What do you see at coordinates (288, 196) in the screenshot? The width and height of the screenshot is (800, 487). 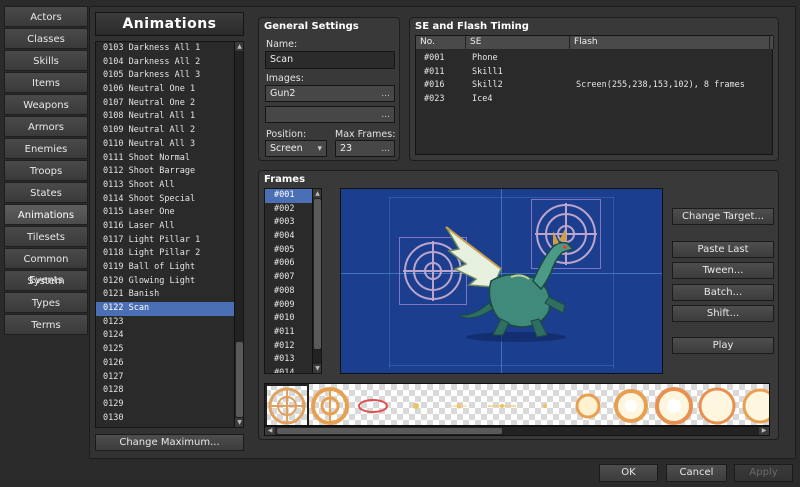 I see `frame-item: #001` at bounding box center [288, 196].